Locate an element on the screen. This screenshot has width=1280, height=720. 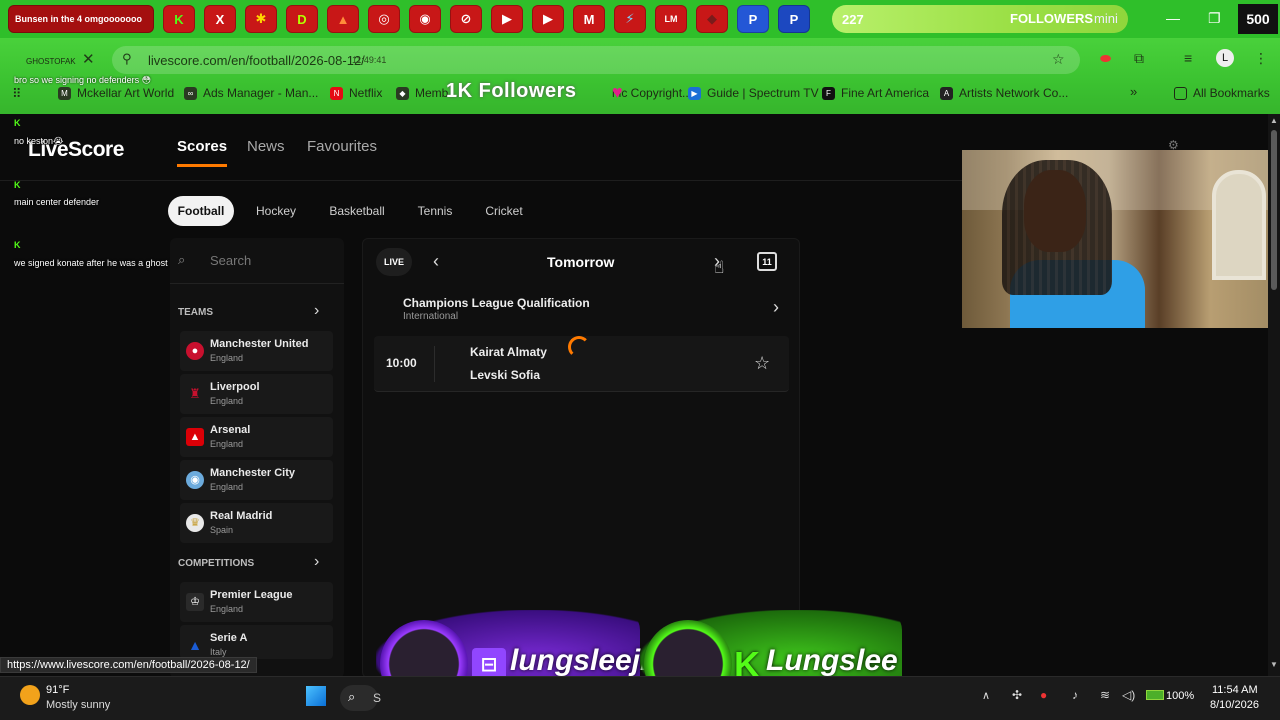
tab-app-icon: ▲ is located at coordinates (343, 19).